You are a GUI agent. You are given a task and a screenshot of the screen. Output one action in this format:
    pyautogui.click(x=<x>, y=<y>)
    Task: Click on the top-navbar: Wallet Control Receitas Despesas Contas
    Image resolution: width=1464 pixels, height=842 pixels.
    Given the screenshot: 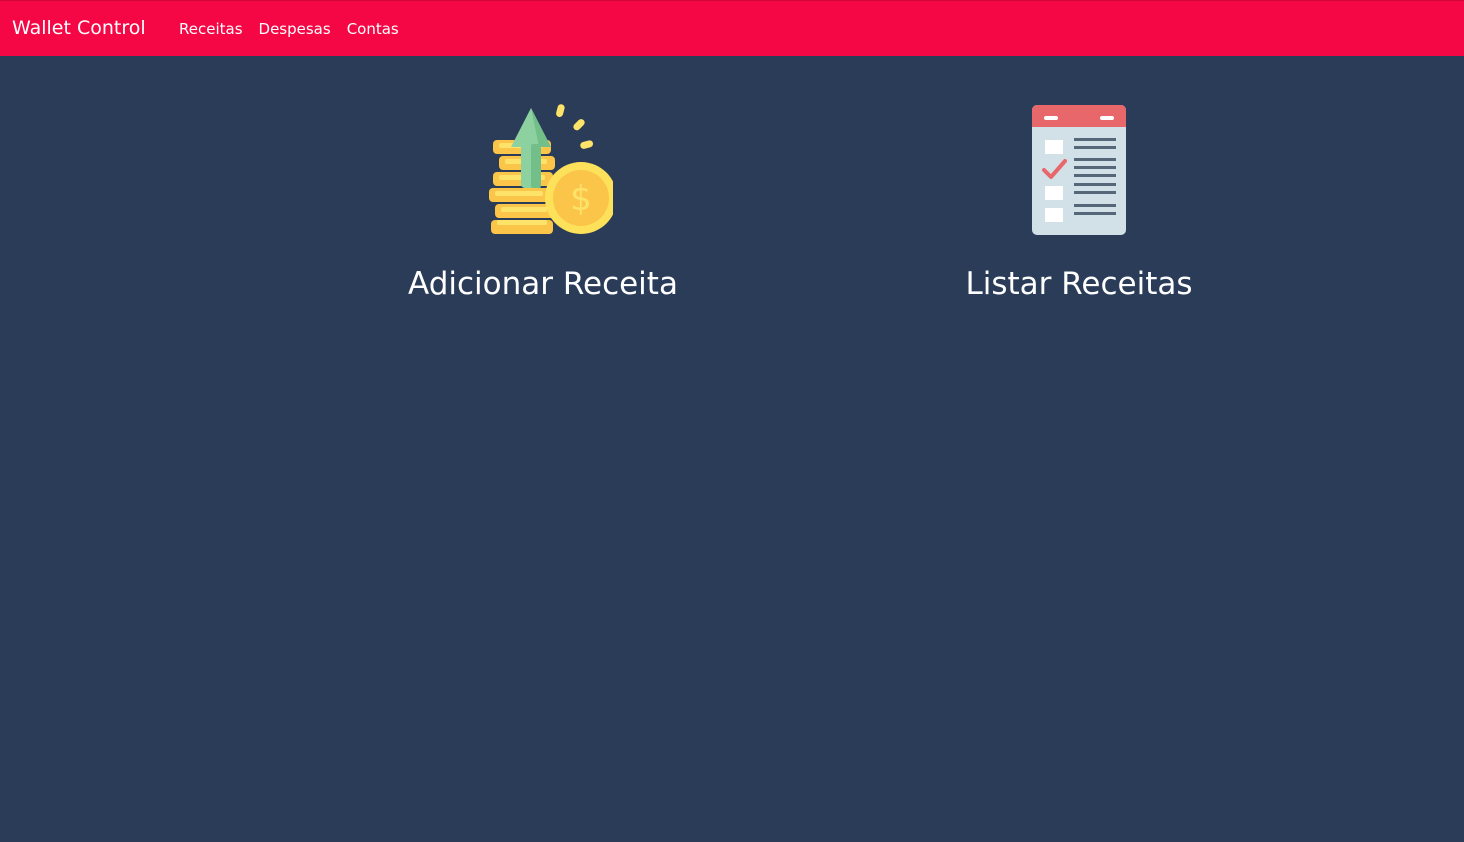 What is the action you would take?
    pyautogui.click(x=732, y=28)
    